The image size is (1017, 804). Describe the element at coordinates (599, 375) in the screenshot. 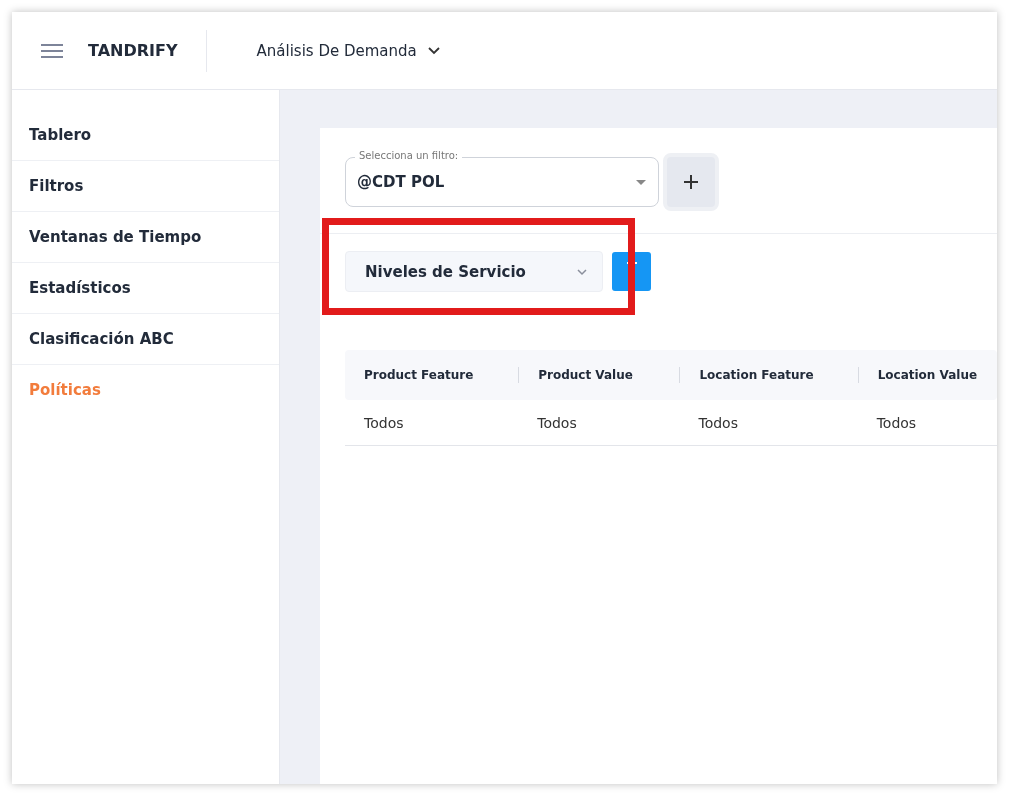

I see `column-header: Product Value` at that location.